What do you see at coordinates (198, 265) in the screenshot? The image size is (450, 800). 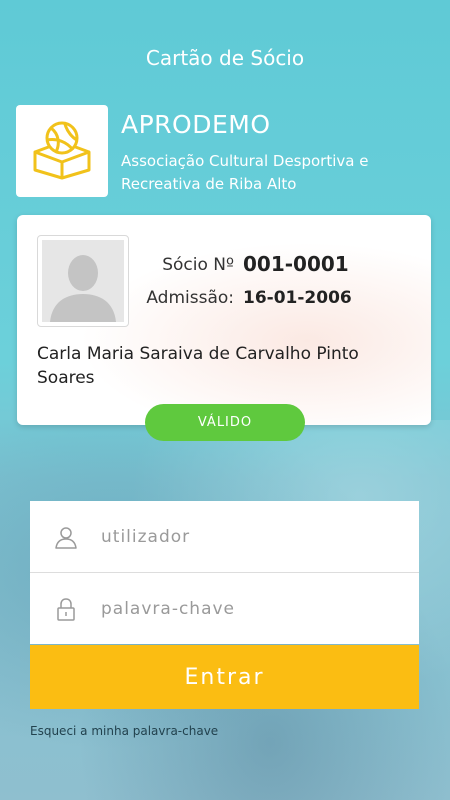 I see `member-number-label: Sócio Nº` at bounding box center [198, 265].